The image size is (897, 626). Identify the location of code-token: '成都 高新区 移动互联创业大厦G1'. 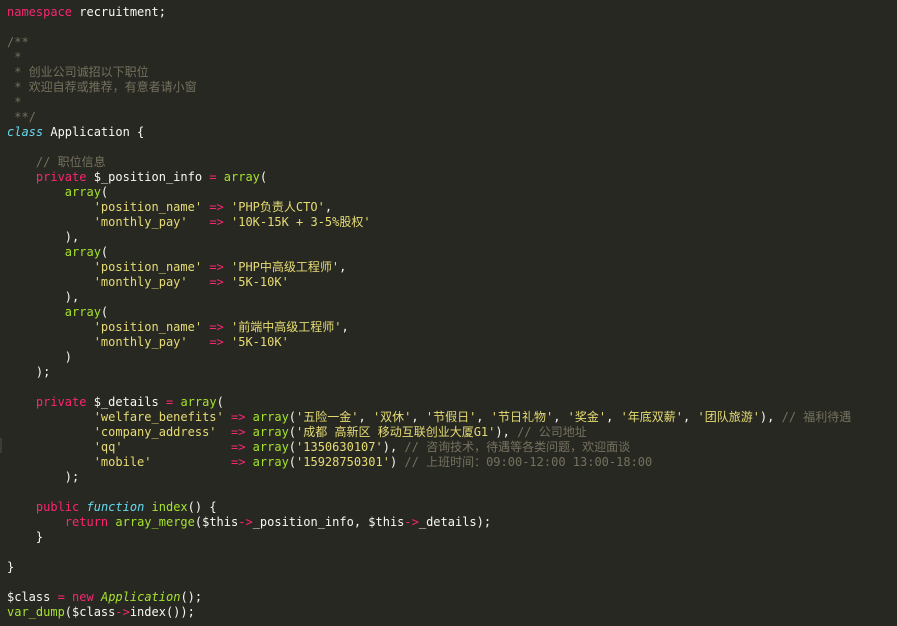
(396, 432).